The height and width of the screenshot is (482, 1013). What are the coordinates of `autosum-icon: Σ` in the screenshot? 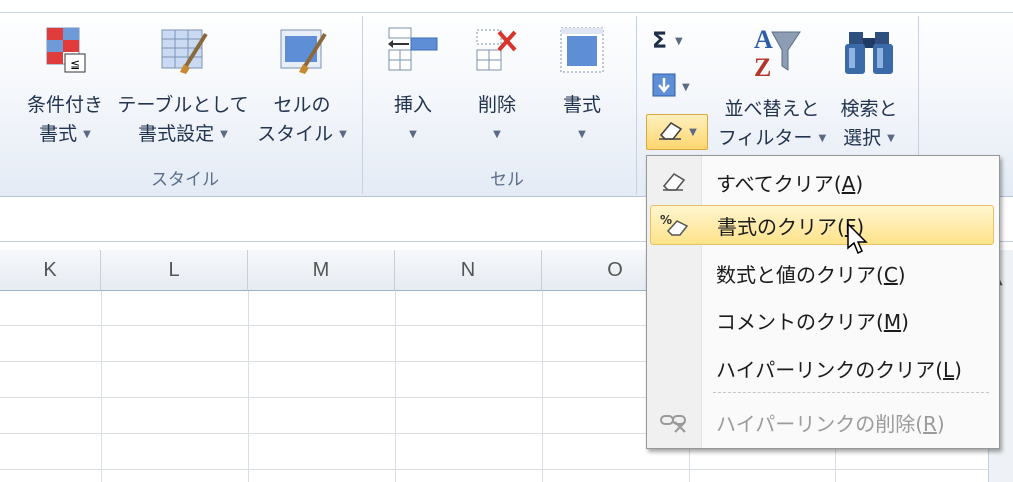 It's located at (660, 41).